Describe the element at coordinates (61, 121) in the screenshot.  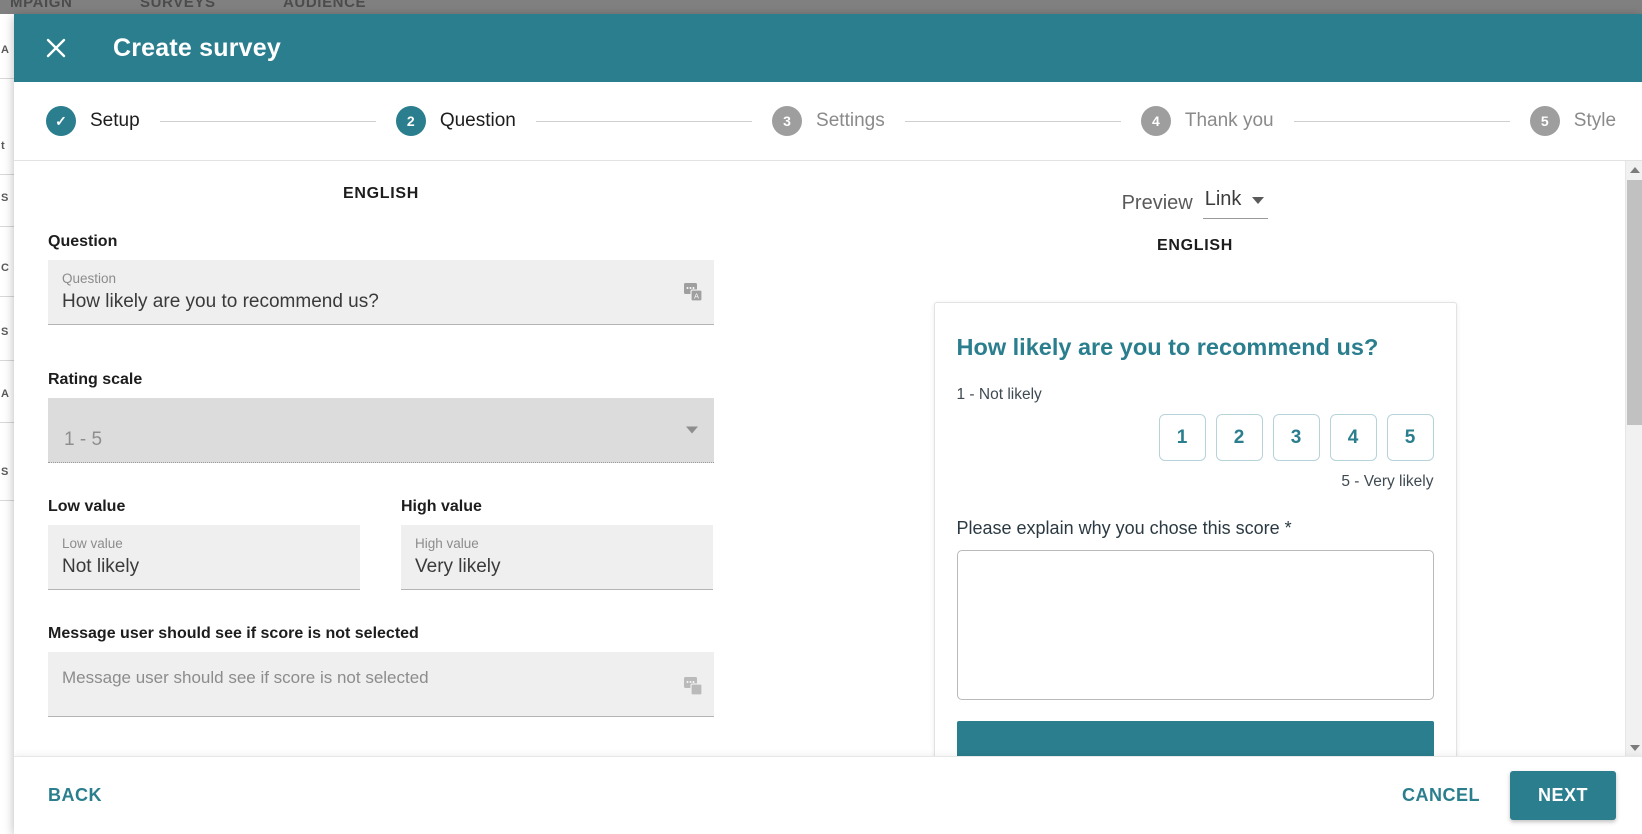
I see `stepper-badge: ✓` at that location.